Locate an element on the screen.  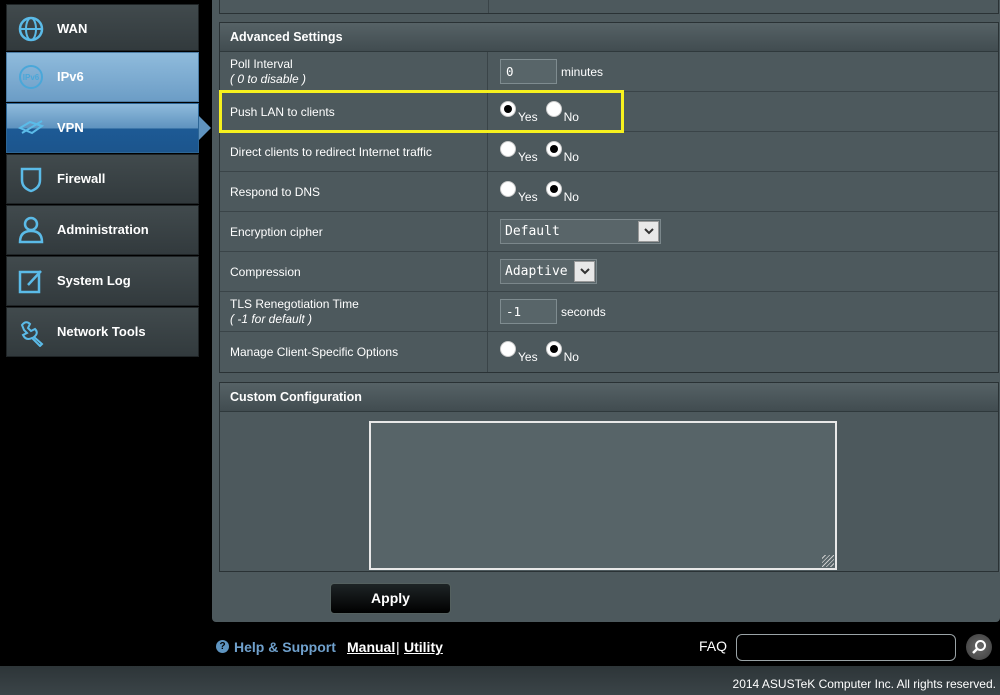
svg-text: IPv6 is located at coordinates (31, 77).